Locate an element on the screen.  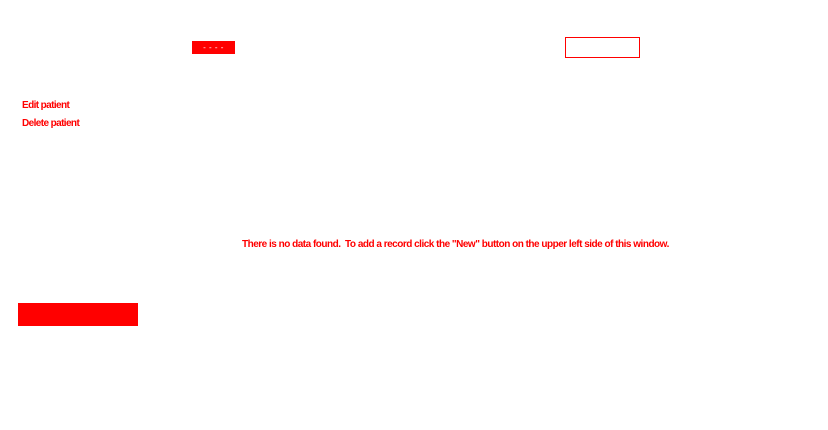
search-input is located at coordinates (602, 47).